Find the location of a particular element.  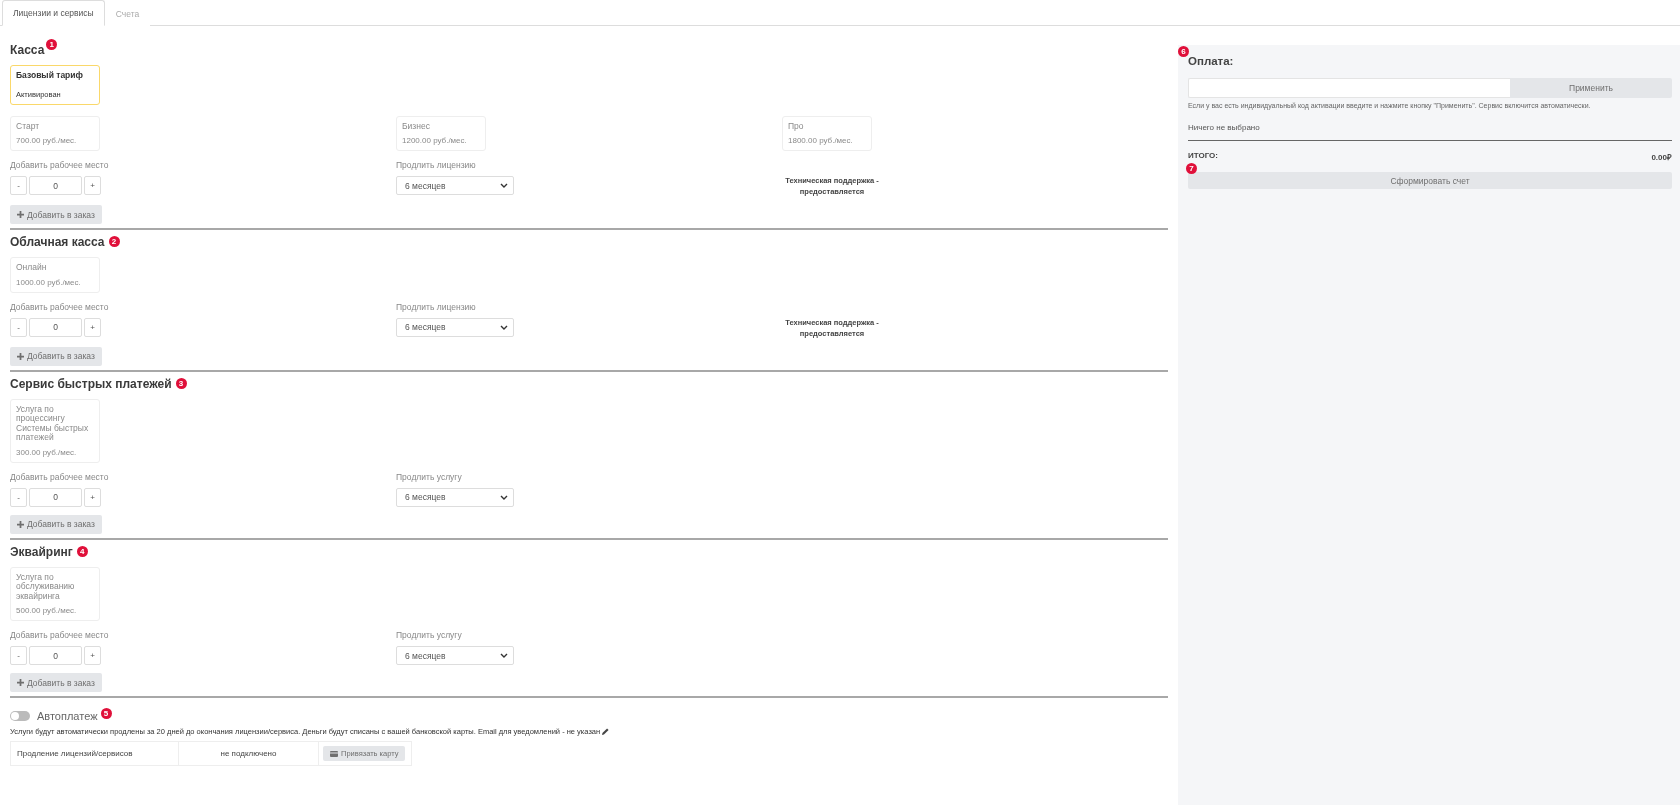

autopay-label: Автоплатеж is located at coordinates (67, 716).